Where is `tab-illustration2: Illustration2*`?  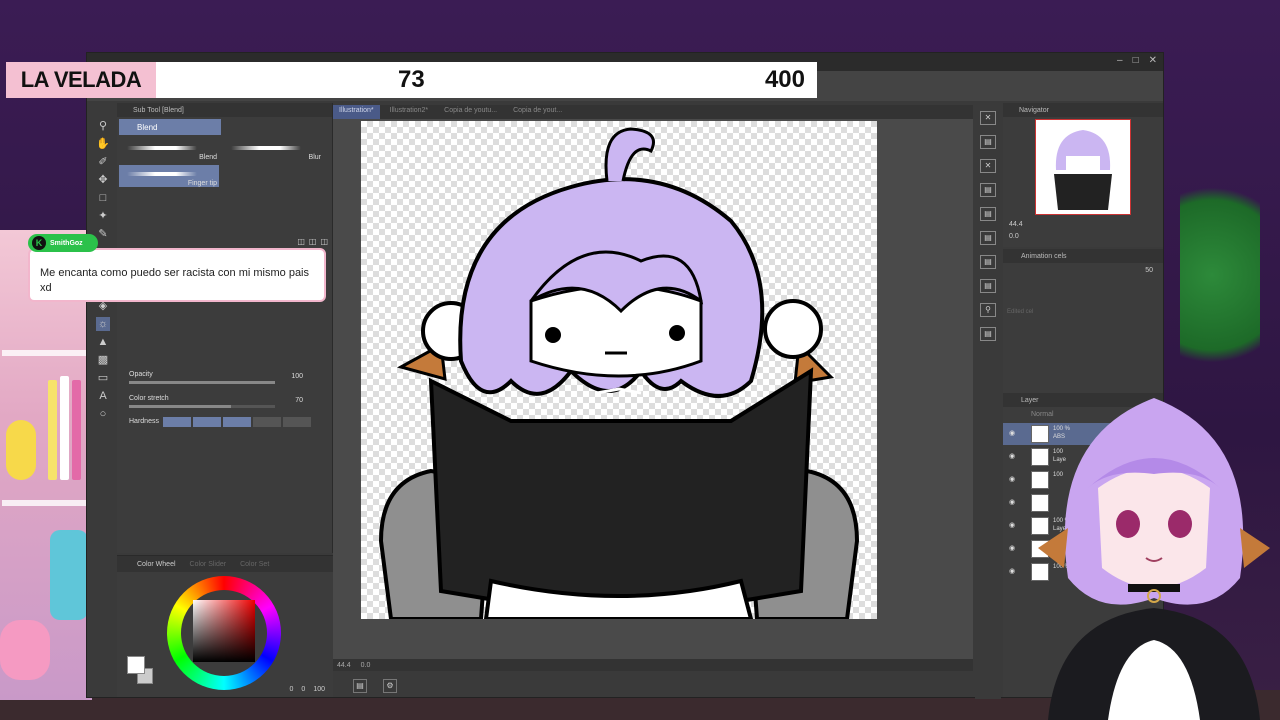 tab-illustration2: Illustration2* is located at coordinates (409, 112).